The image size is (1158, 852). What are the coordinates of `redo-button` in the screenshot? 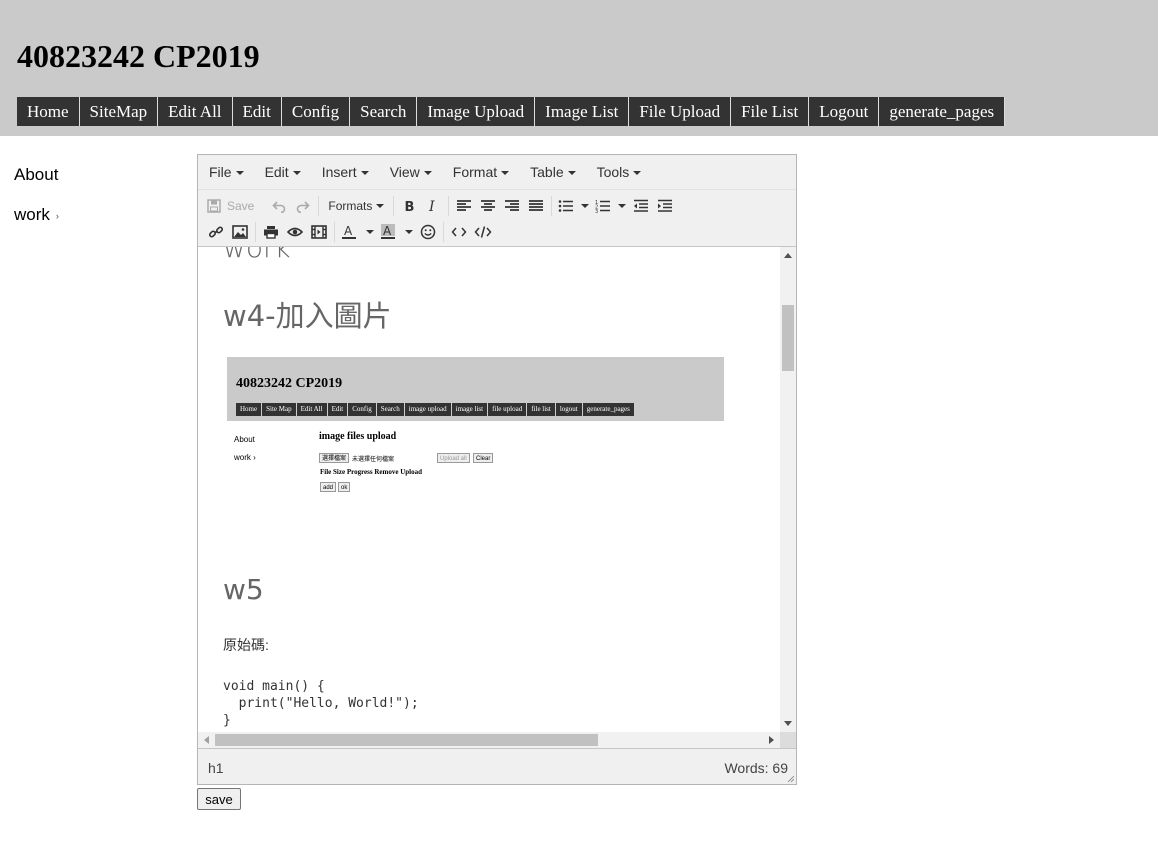 It's located at (303, 206).